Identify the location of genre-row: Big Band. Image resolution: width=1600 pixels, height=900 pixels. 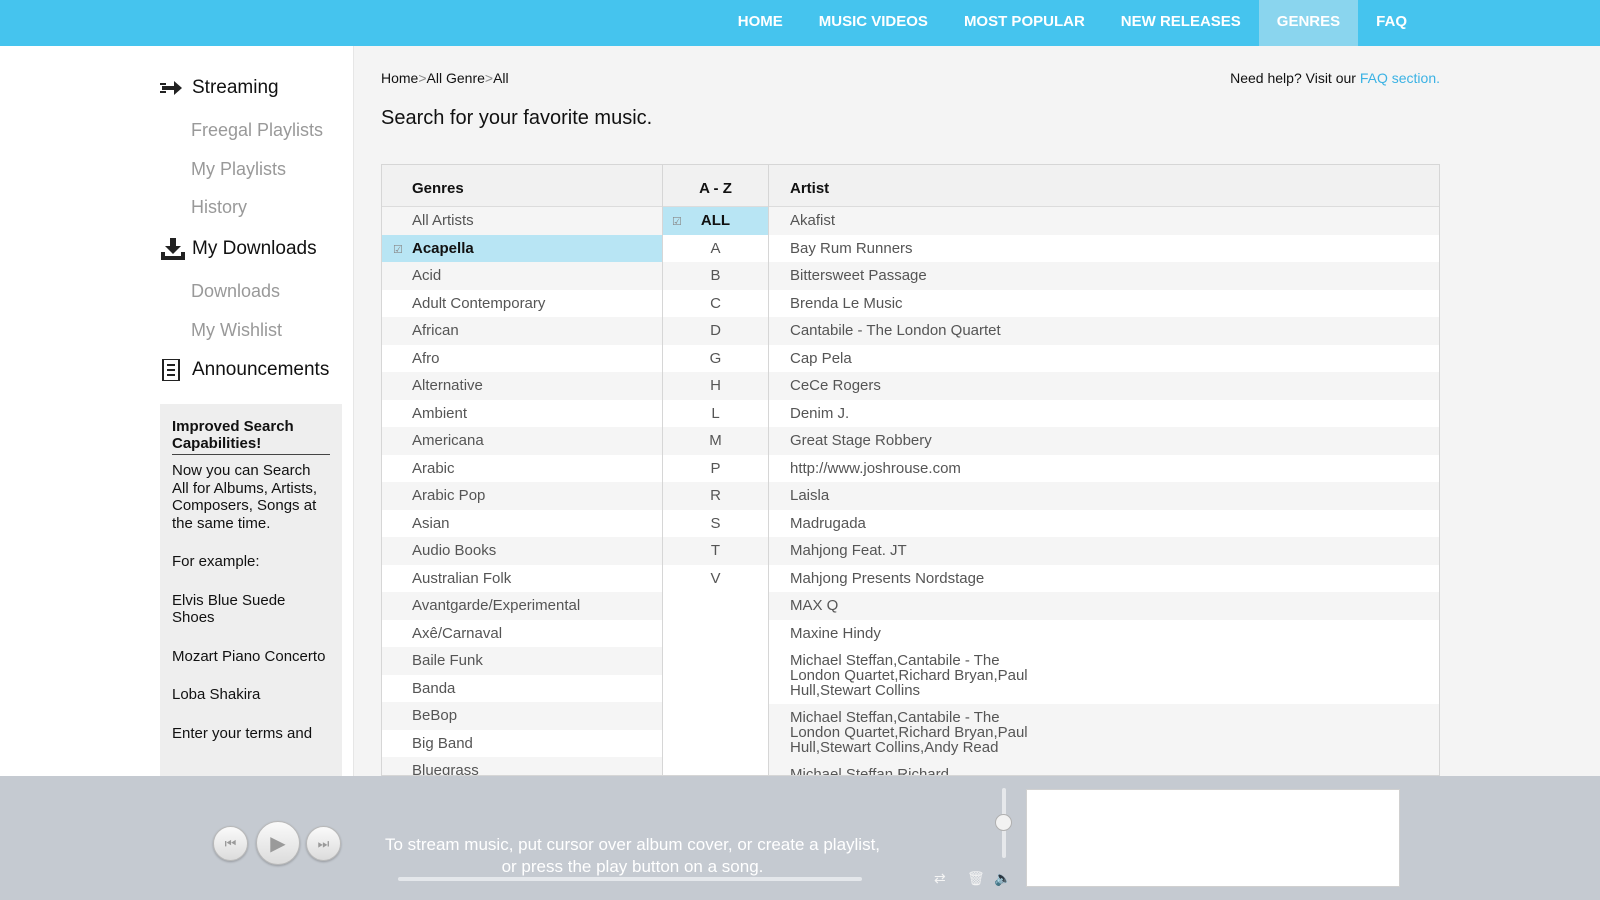
(522, 744).